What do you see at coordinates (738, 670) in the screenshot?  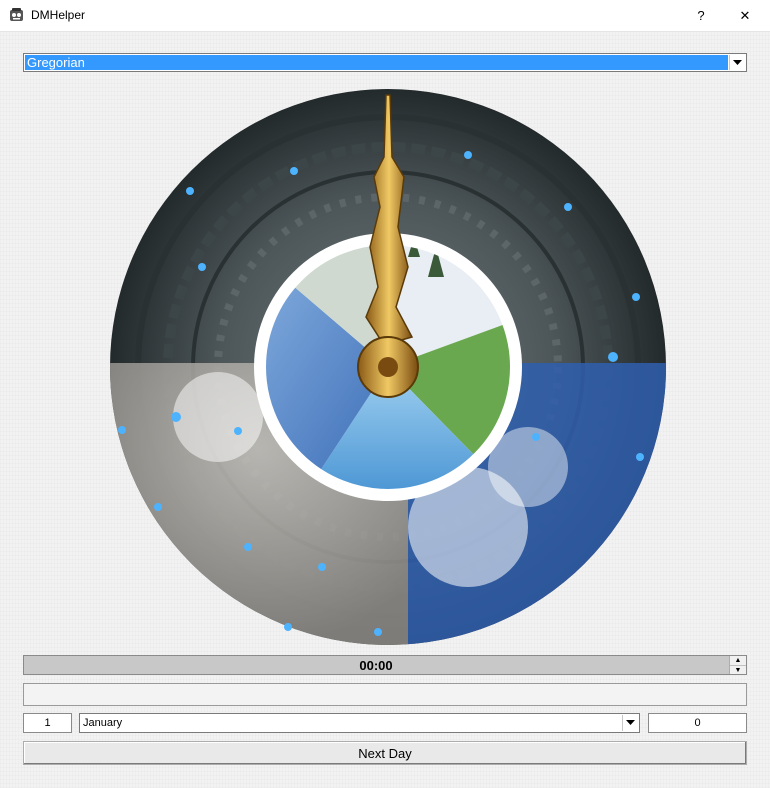 I see `chevron-down-icon: ▼` at bounding box center [738, 670].